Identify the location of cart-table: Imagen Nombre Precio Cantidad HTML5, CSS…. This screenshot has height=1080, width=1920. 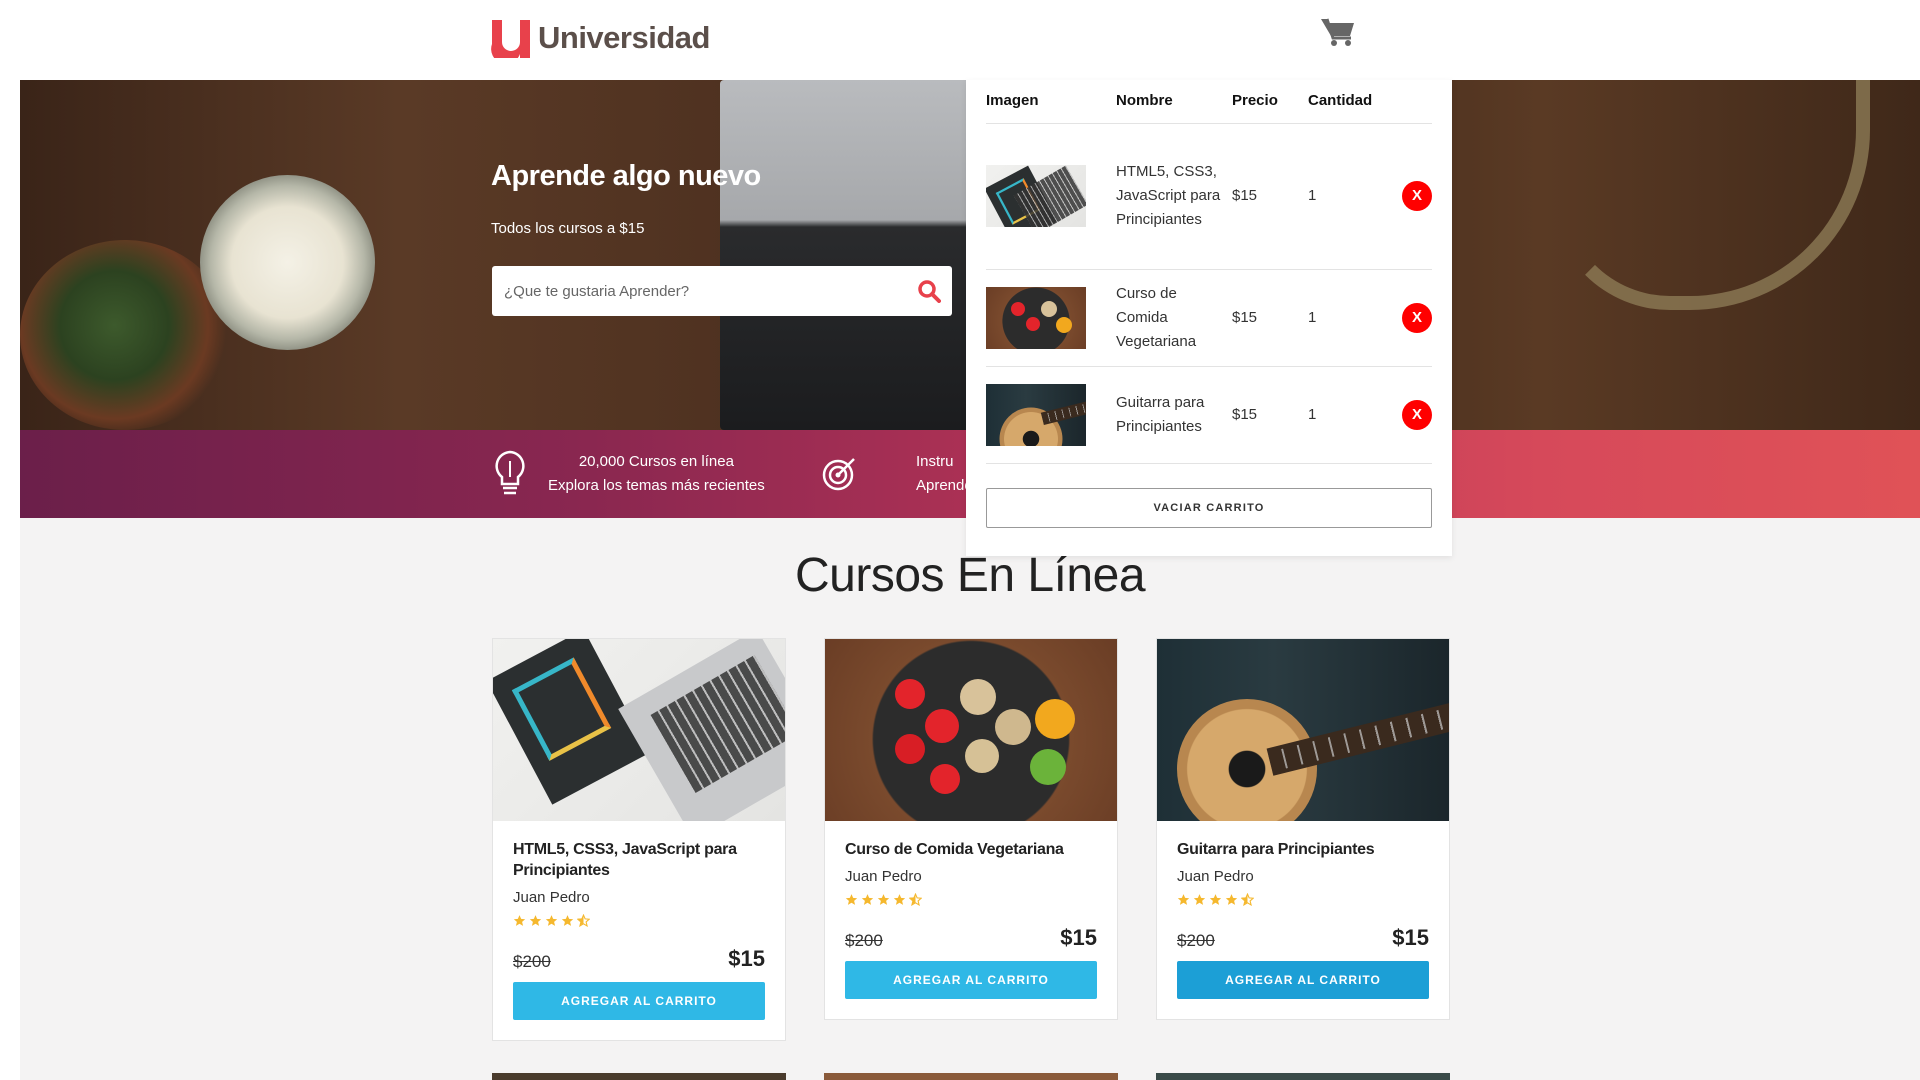
(1209, 272).